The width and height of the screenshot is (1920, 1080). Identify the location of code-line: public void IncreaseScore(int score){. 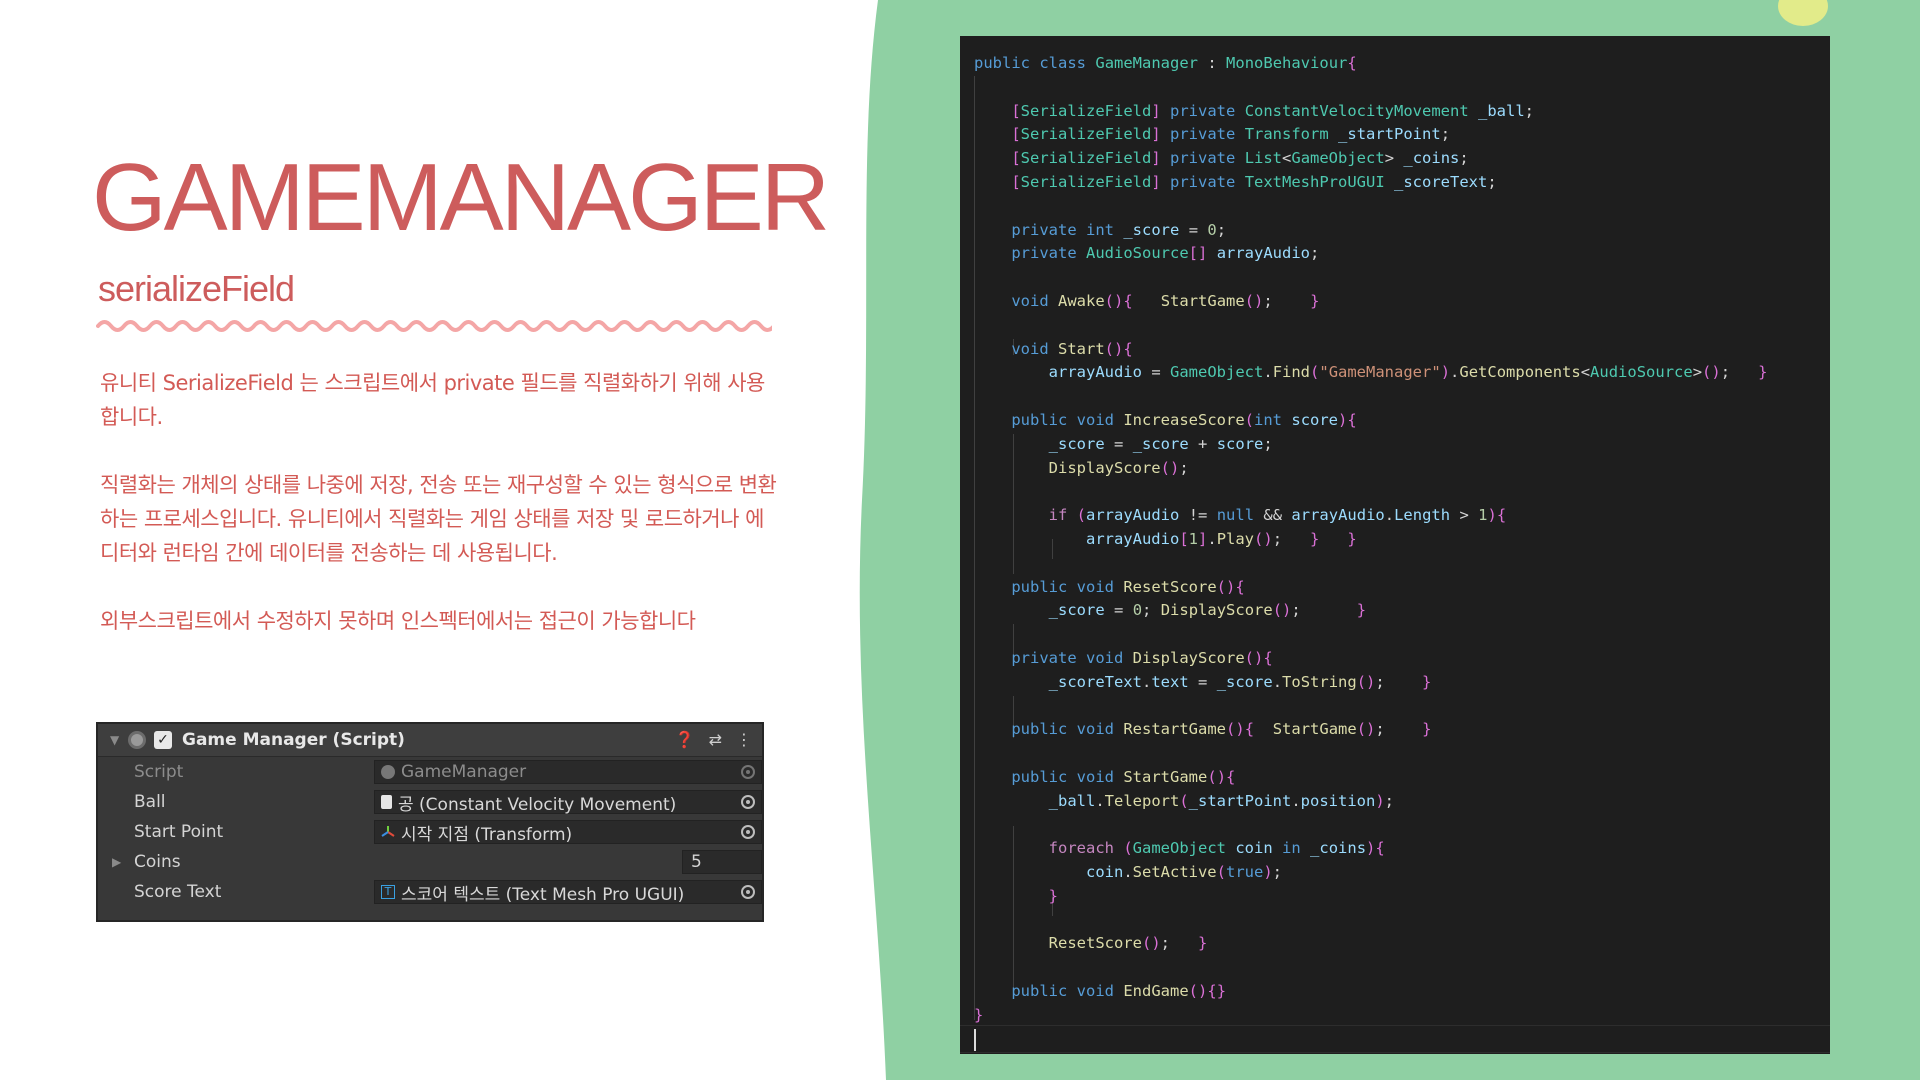
(1184, 419).